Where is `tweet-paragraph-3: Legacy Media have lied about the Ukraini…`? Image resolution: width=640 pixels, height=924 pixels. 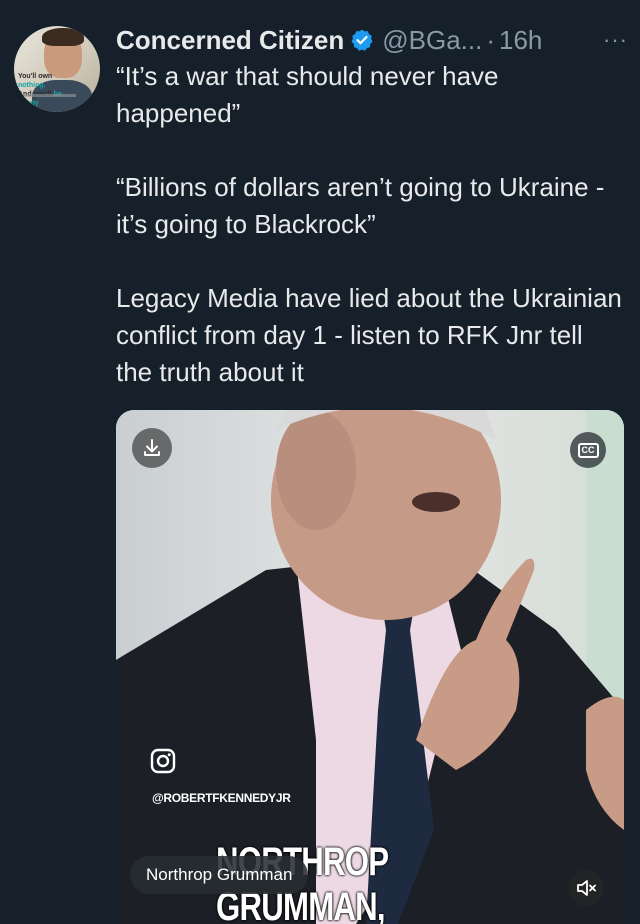 tweet-paragraph-3: Legacy Media have lied about the Ukraini… is located at coordinates (369, 335).